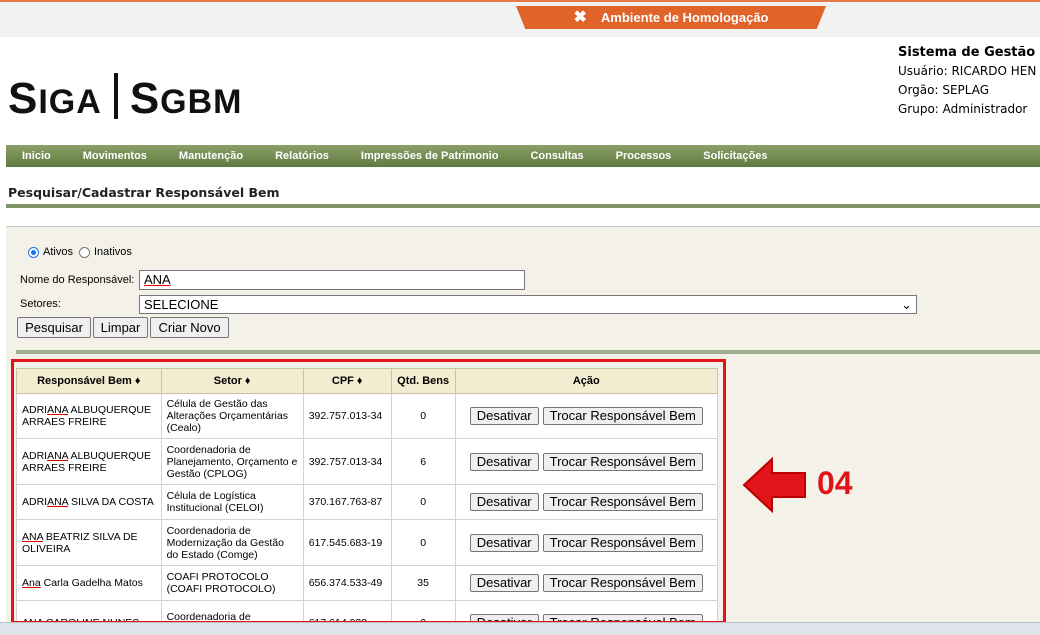 The width and height of the screenshot is (1040, 635). Describe the element at coordinates (54, 327) in the screenshot. I see `search-button: Pesquisar` at that location.